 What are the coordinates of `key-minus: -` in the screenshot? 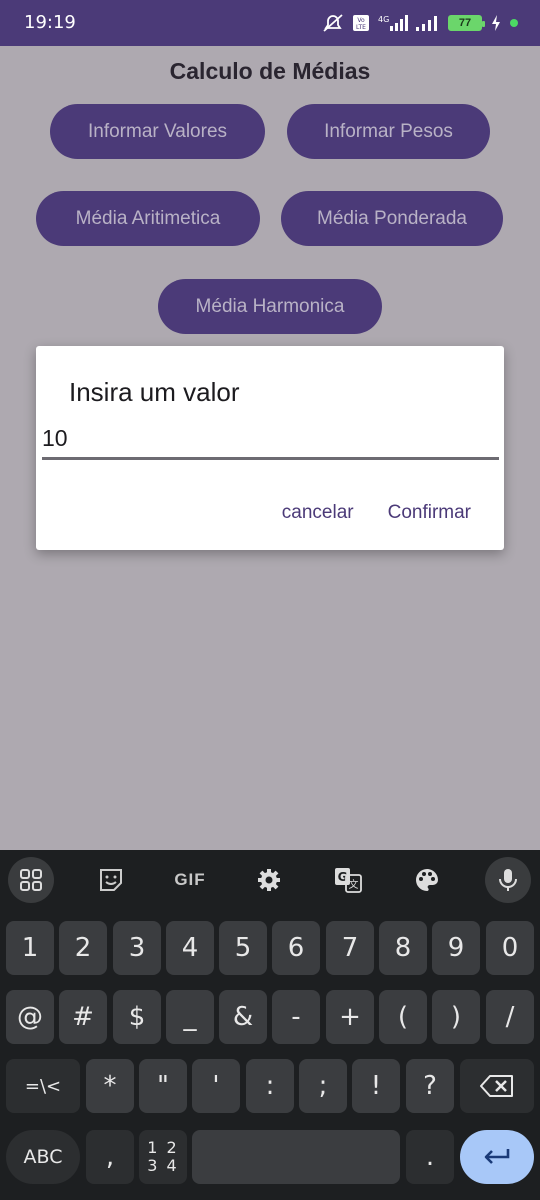 It's located at (296, 1017).